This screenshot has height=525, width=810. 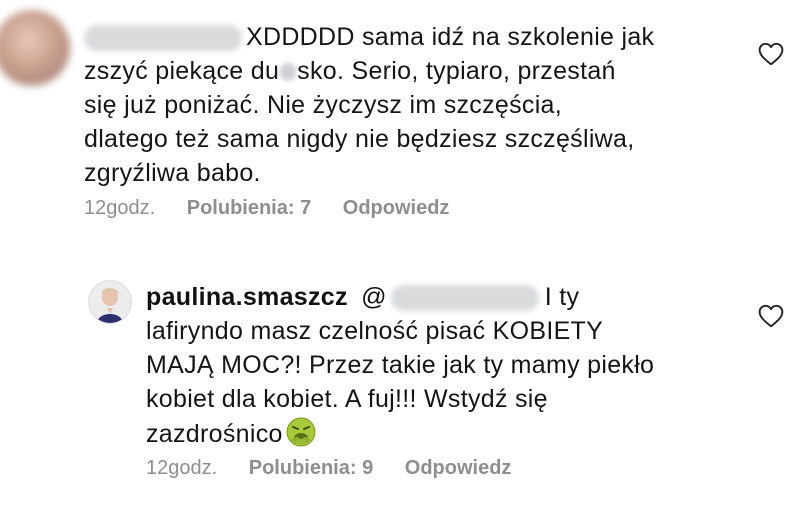 What do you see at coordinates (249, 208) in the screenshot?
I see `likes-count: Polubienia: 7` at bounding box center [249, 208].